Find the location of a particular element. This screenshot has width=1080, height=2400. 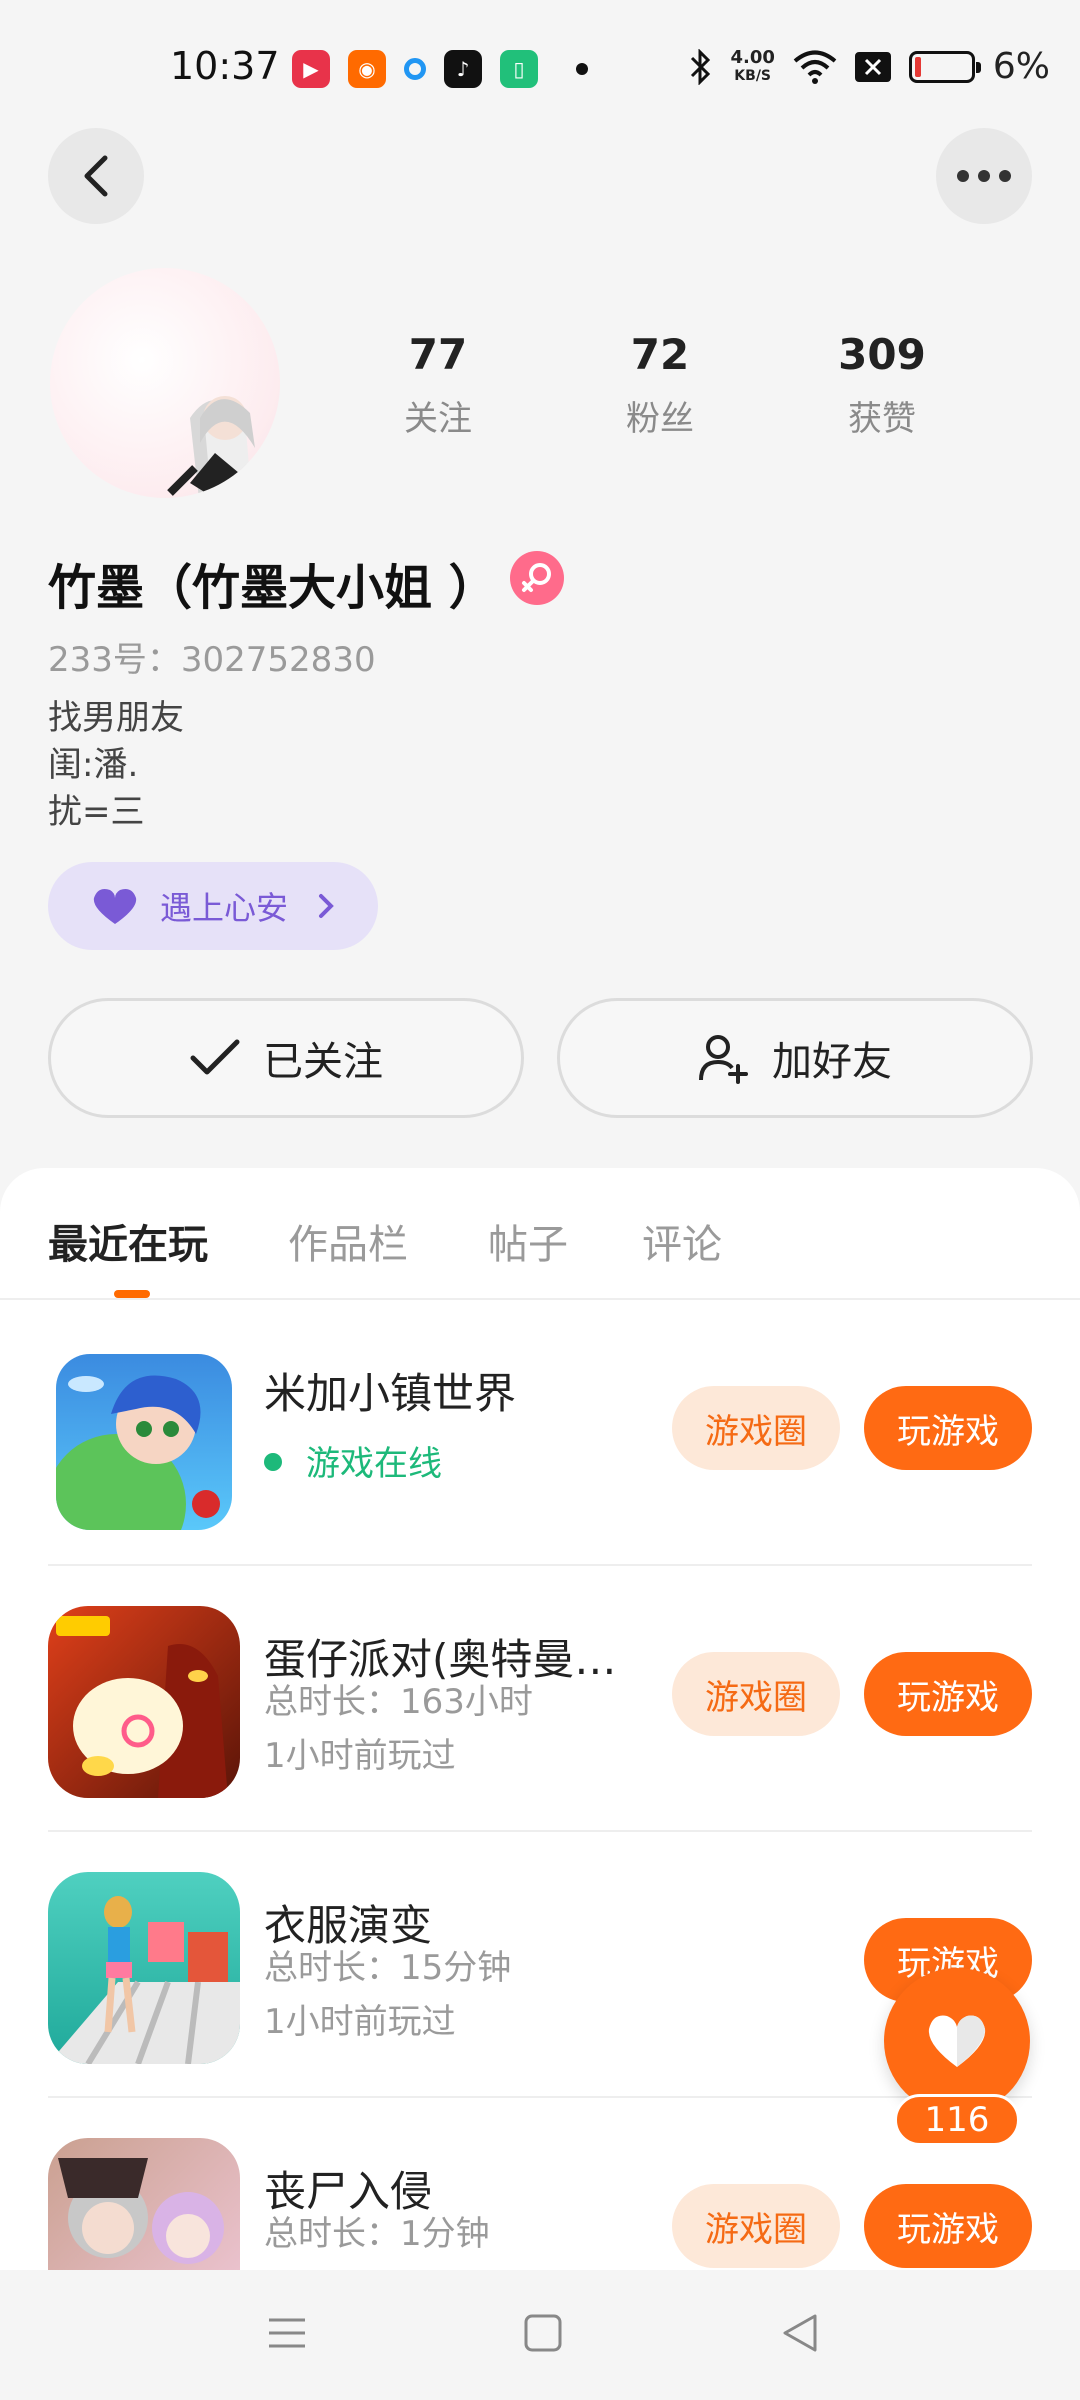

game-name: 米加小镇世界 is located at coordinates (390, 1393).